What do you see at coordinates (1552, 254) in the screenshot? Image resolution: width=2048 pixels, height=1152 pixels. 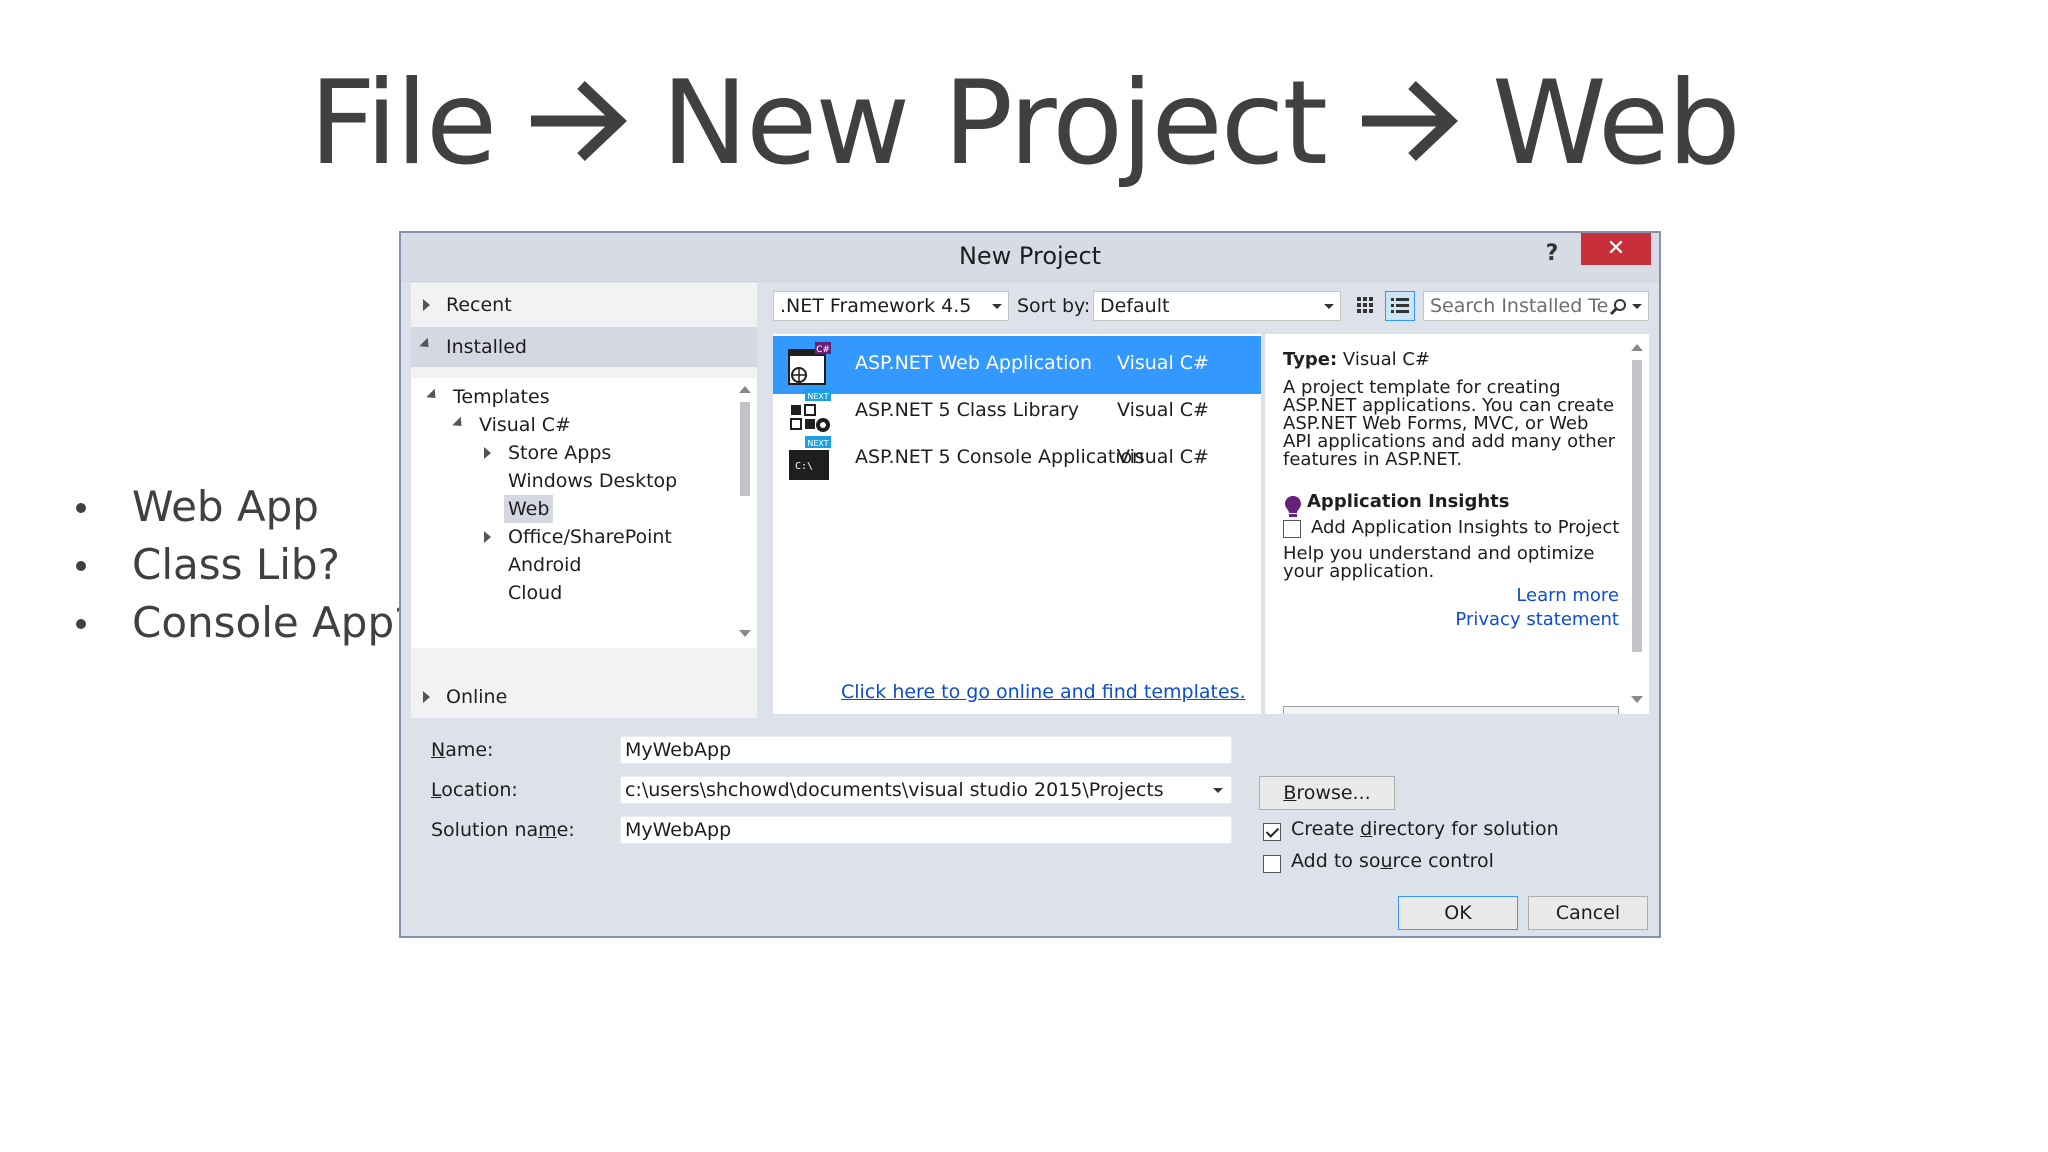 I see `help-button: ?` at bounding box center [1552, 254].